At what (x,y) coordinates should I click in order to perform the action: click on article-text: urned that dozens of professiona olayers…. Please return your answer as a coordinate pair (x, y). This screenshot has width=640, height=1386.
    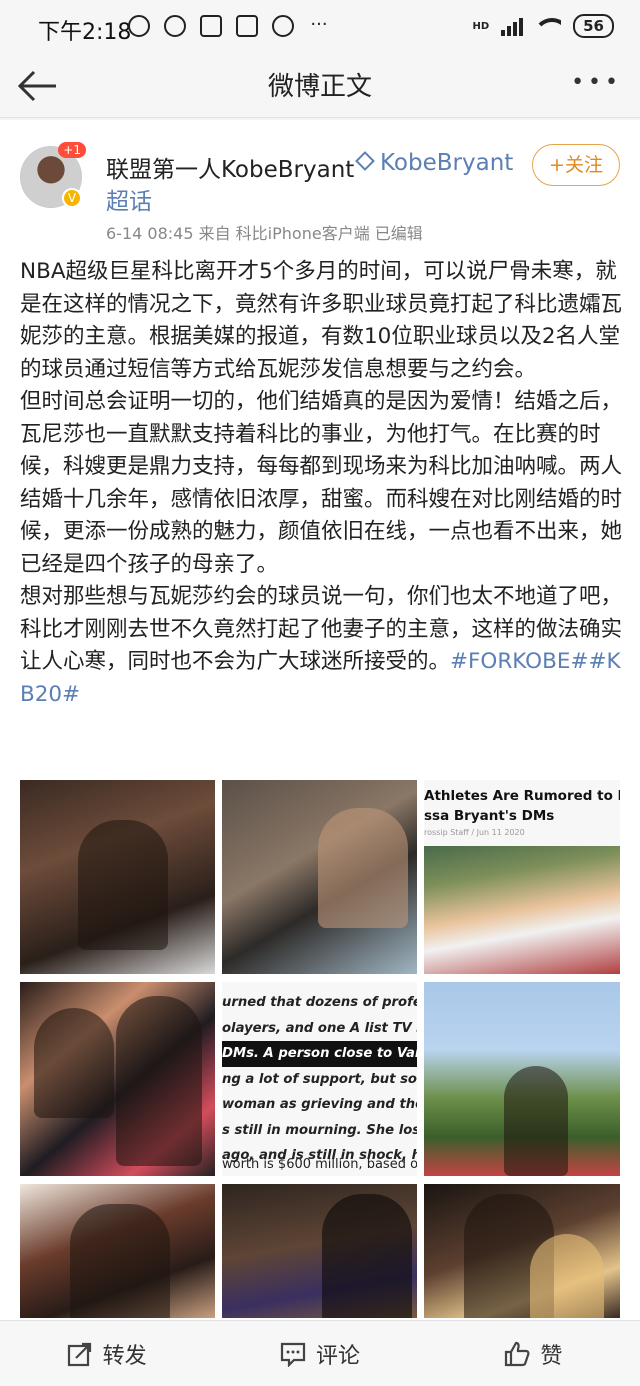
    Looking at the image, I should click on (319, 1079).